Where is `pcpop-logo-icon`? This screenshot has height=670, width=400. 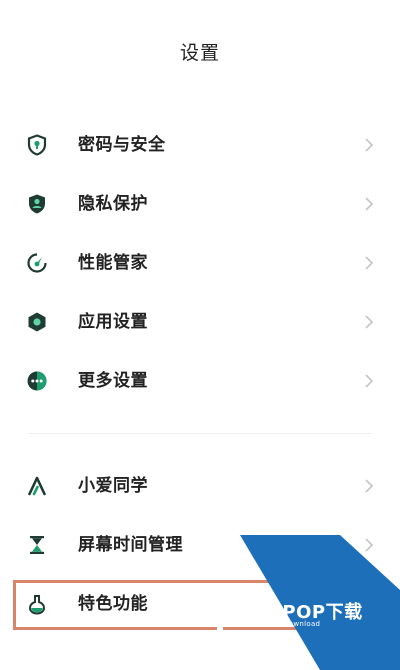
pcpop-logo-icon is located at coordinates (232, 610).